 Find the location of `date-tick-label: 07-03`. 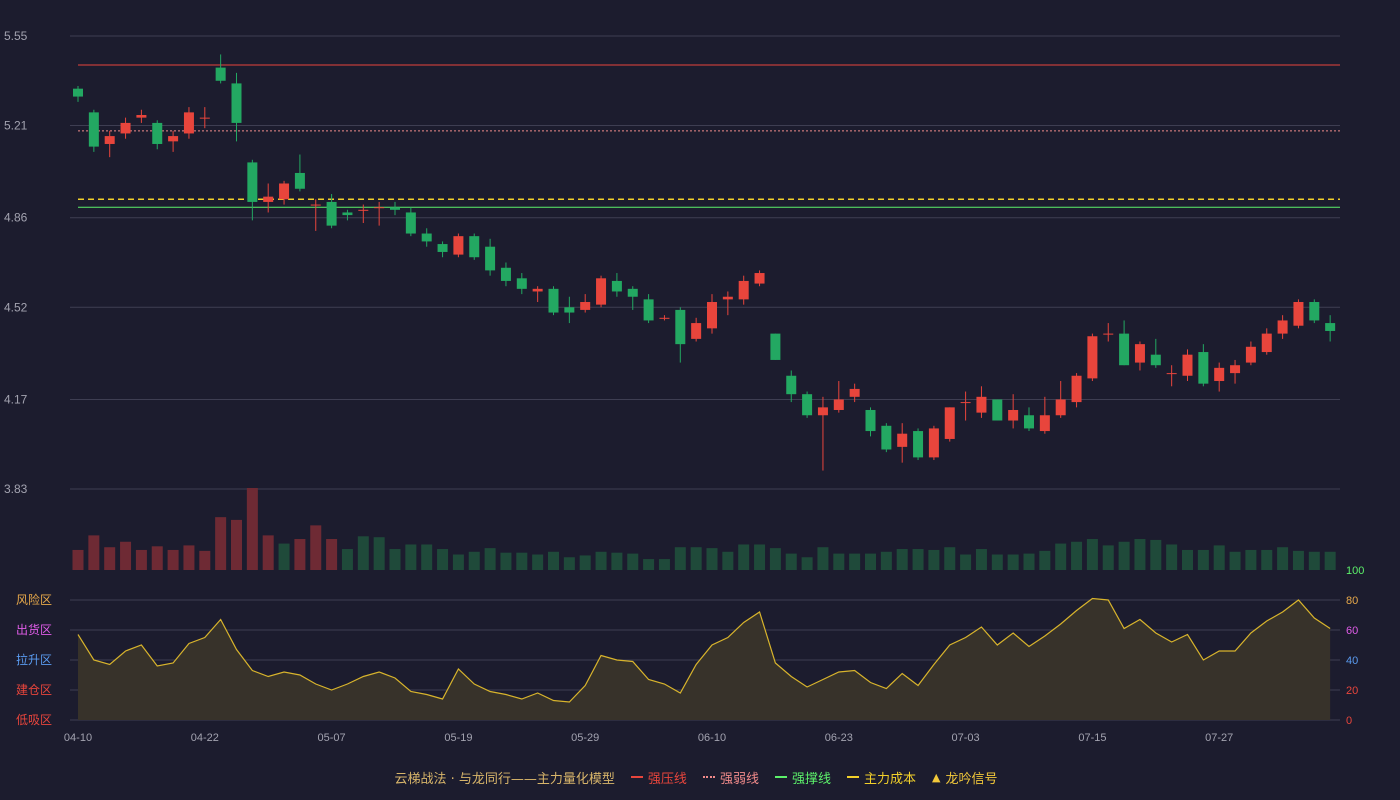

date-tick-label: 07-03 is located at coordinates (966, 738).